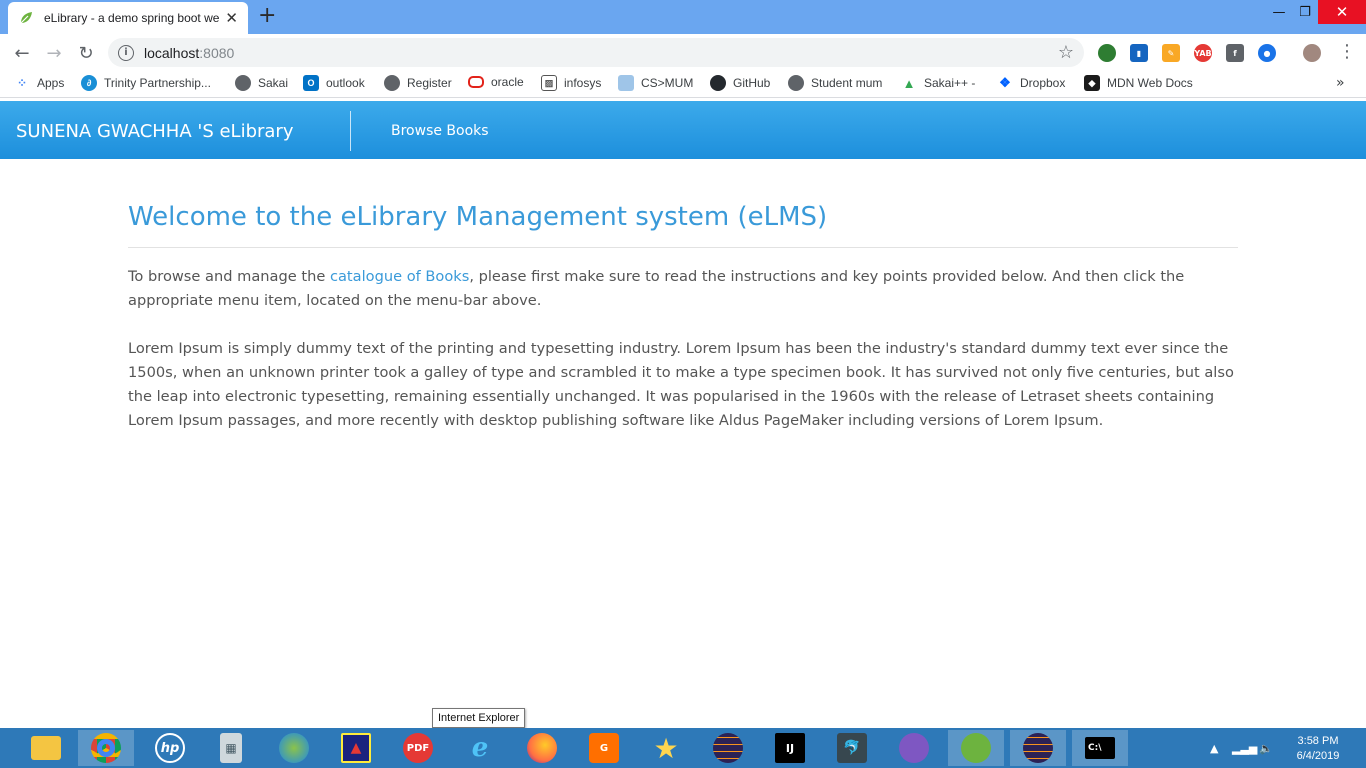  I want to click on taskbar-nepal-app: ▲, so click(356, 748).